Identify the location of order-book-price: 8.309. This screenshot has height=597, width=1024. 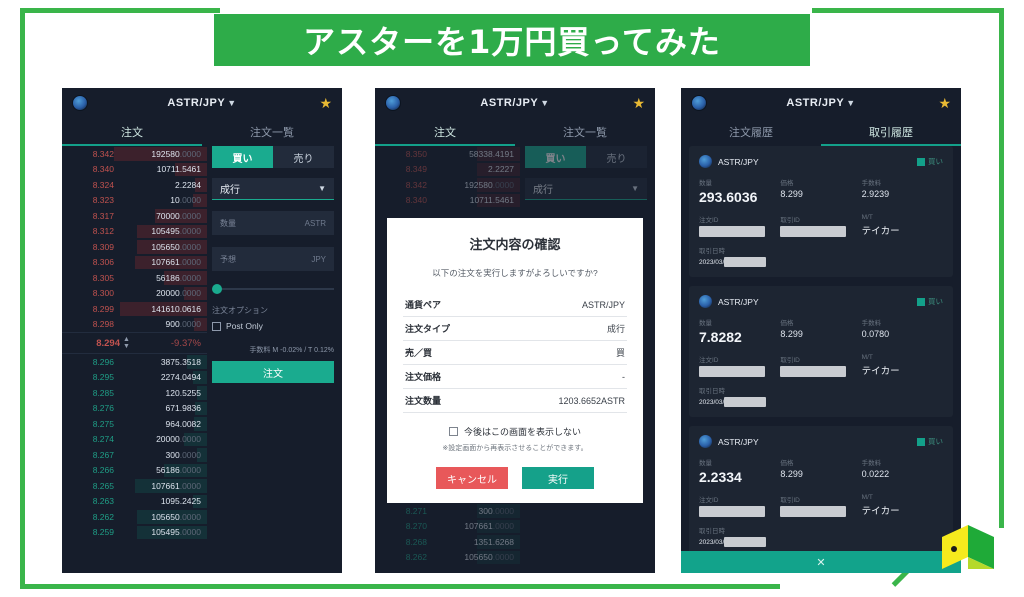
(103, 246).